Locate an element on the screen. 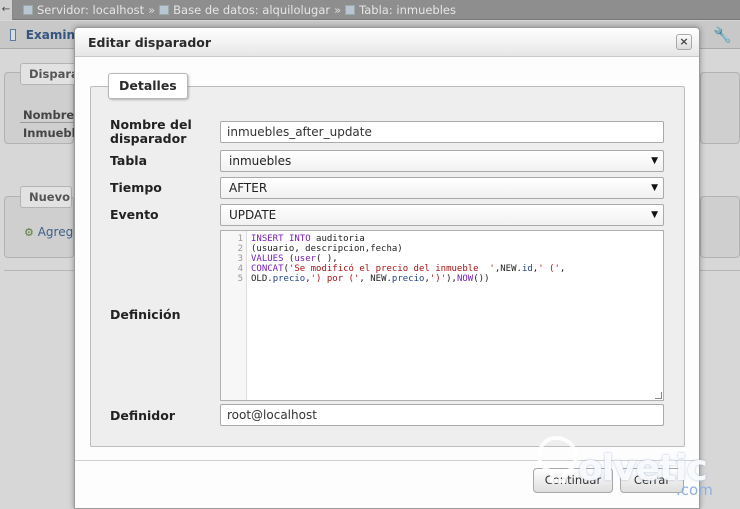 This screenshot has width=740, height=509. server-icon is located at coordinates (28, 9).